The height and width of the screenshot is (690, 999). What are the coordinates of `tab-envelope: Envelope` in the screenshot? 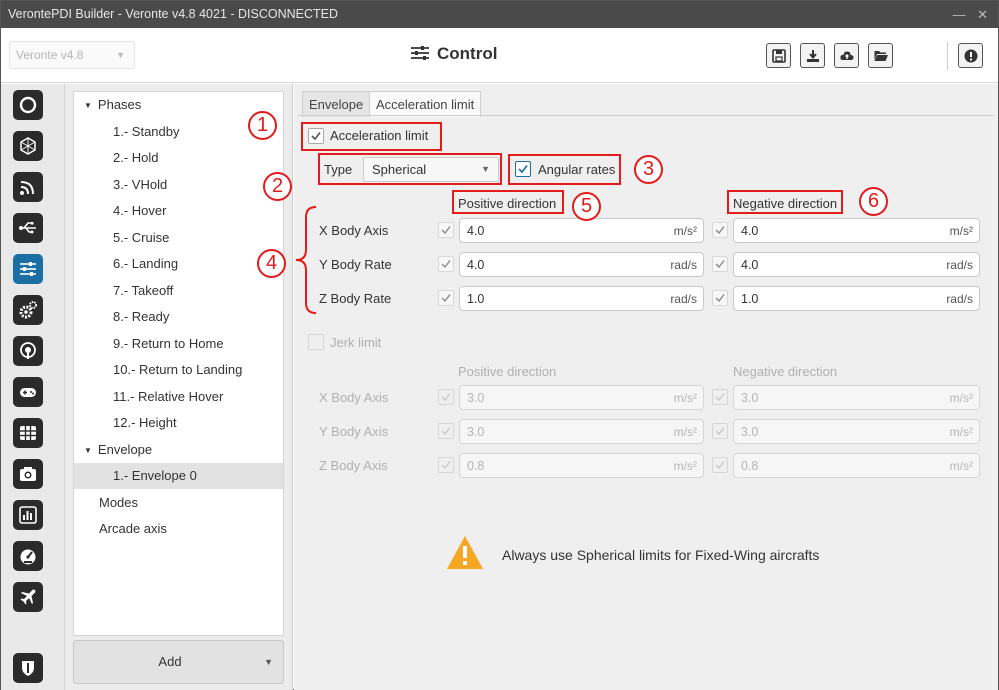 It's located at (336, 104).